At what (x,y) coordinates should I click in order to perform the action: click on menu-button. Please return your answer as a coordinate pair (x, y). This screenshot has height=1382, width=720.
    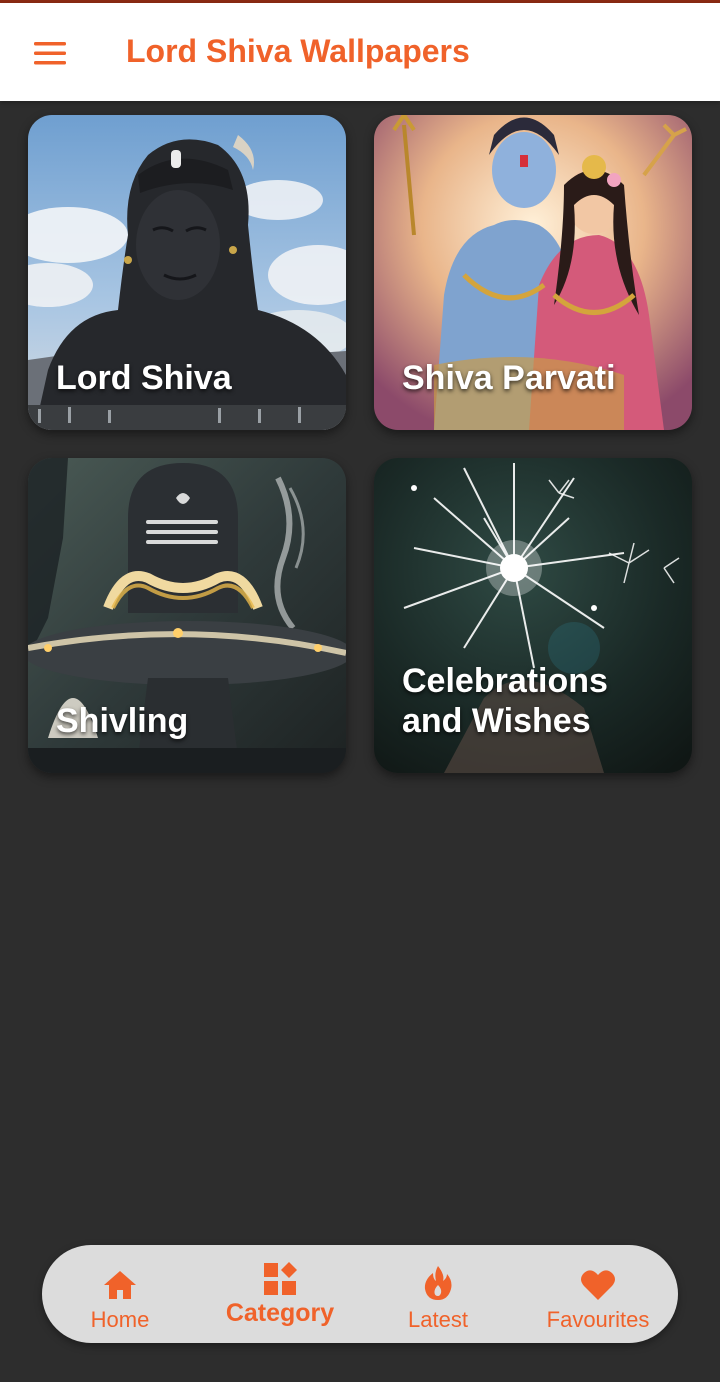
    Looking at the image, I should click on (50, 53).